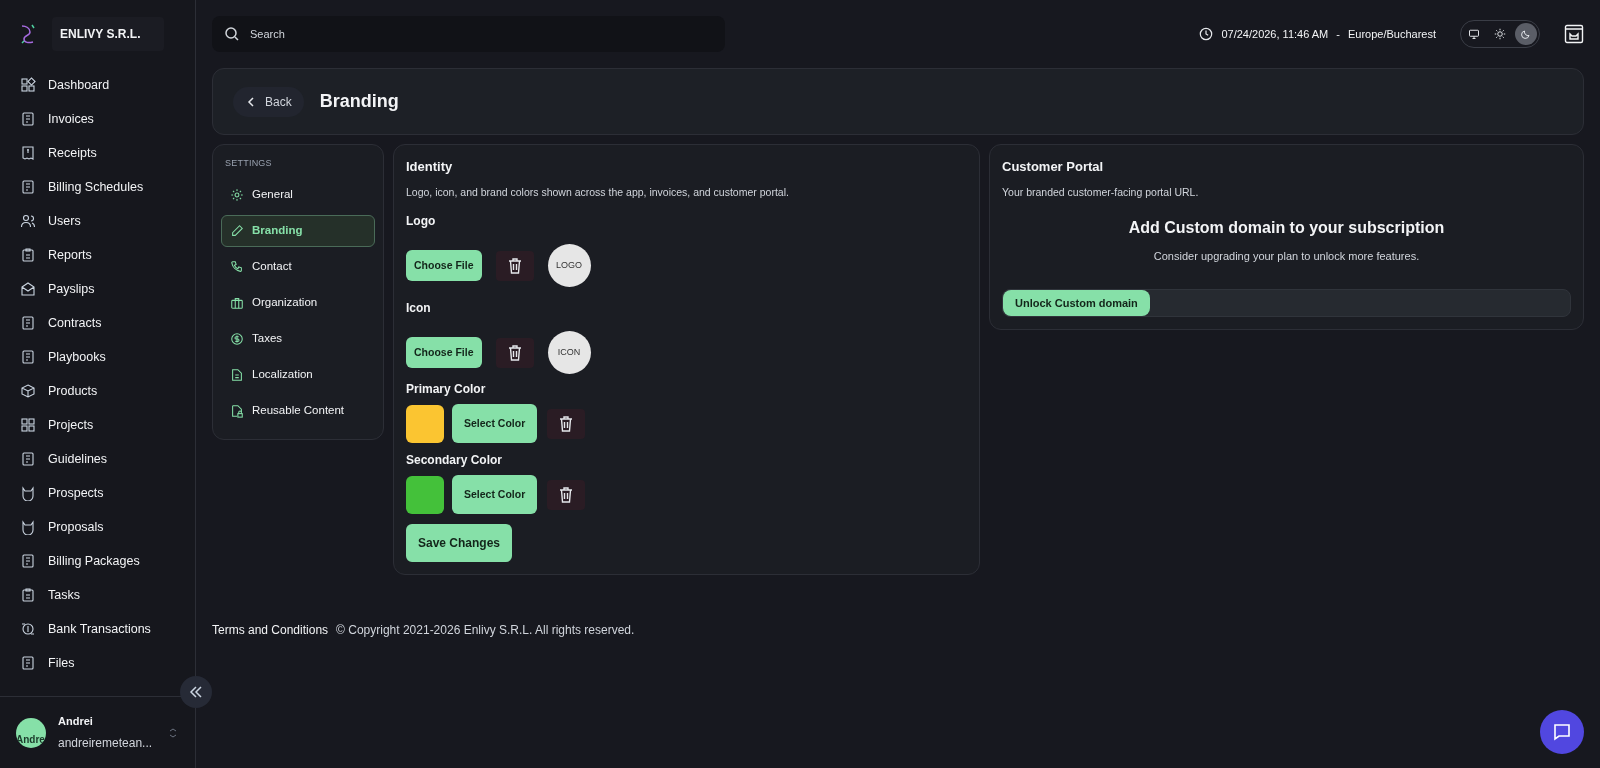  What do you see at coordinates (97, 561) in the screenshot?
I see `sidebar-item: Billing Packages` at bounding box center [97, 561].